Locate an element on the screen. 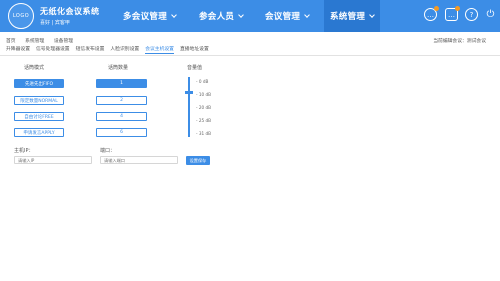 The height and width of the screenshot is (281, 500). app-title: 无纸化会议系统 is located at coordinates (70, 11).